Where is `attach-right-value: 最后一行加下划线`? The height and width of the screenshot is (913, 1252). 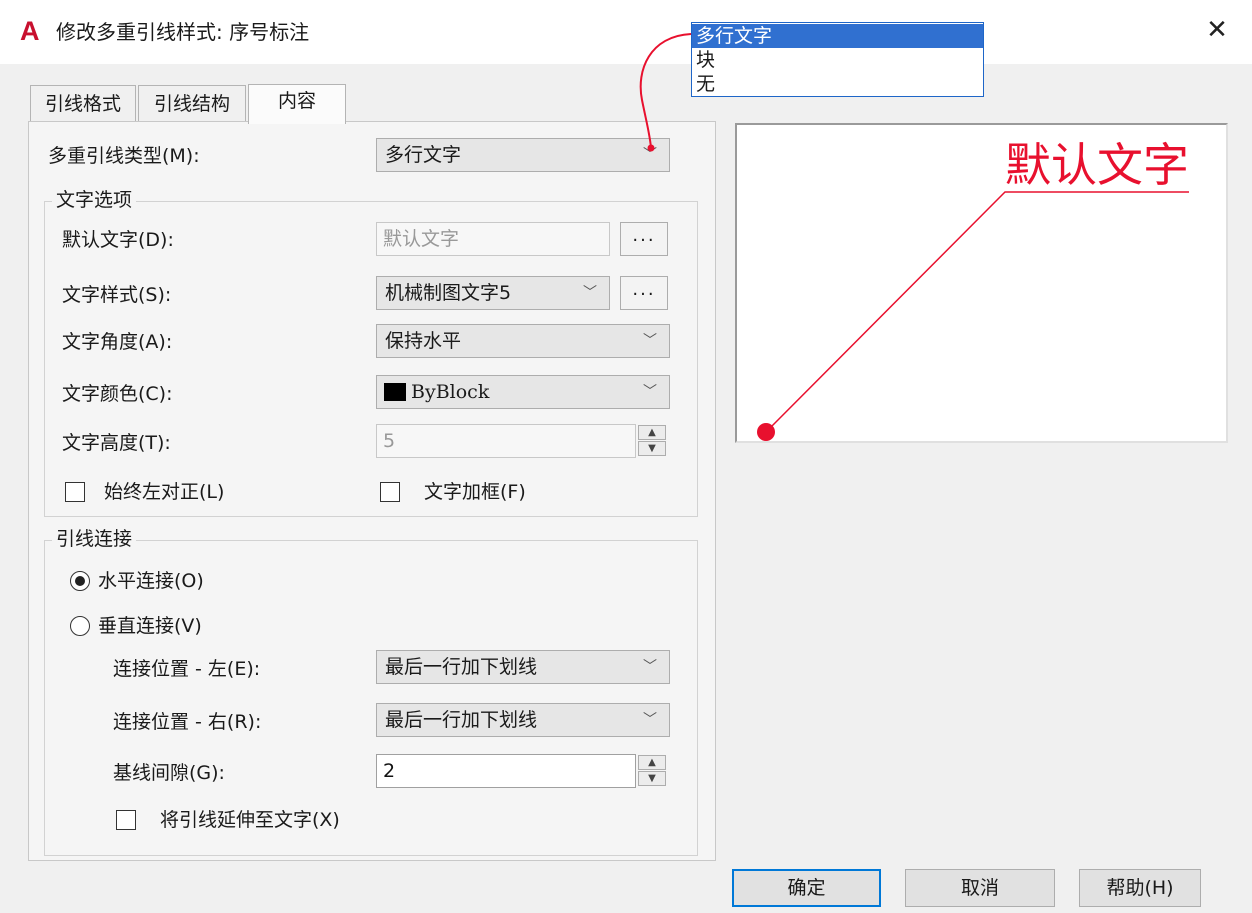 attach-right-value: 最后一行加下划线 is located at coordinates (461, 720).